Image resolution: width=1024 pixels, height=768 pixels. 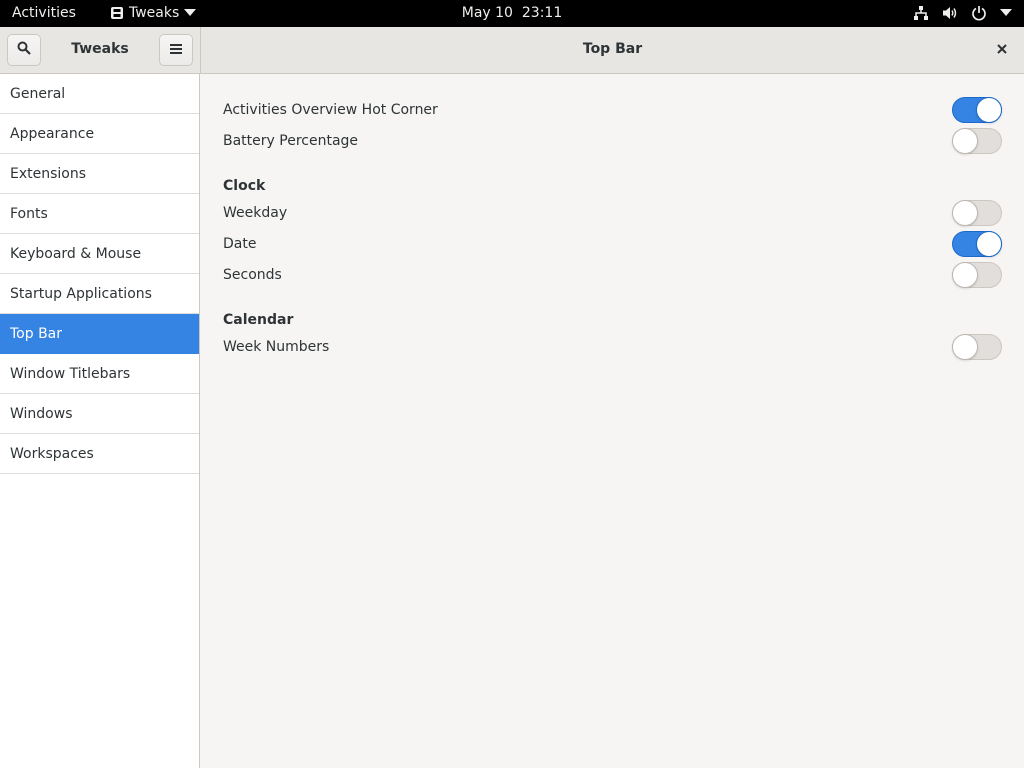 I want to click on setting-label: Seconds, so click(x=252, y=274).